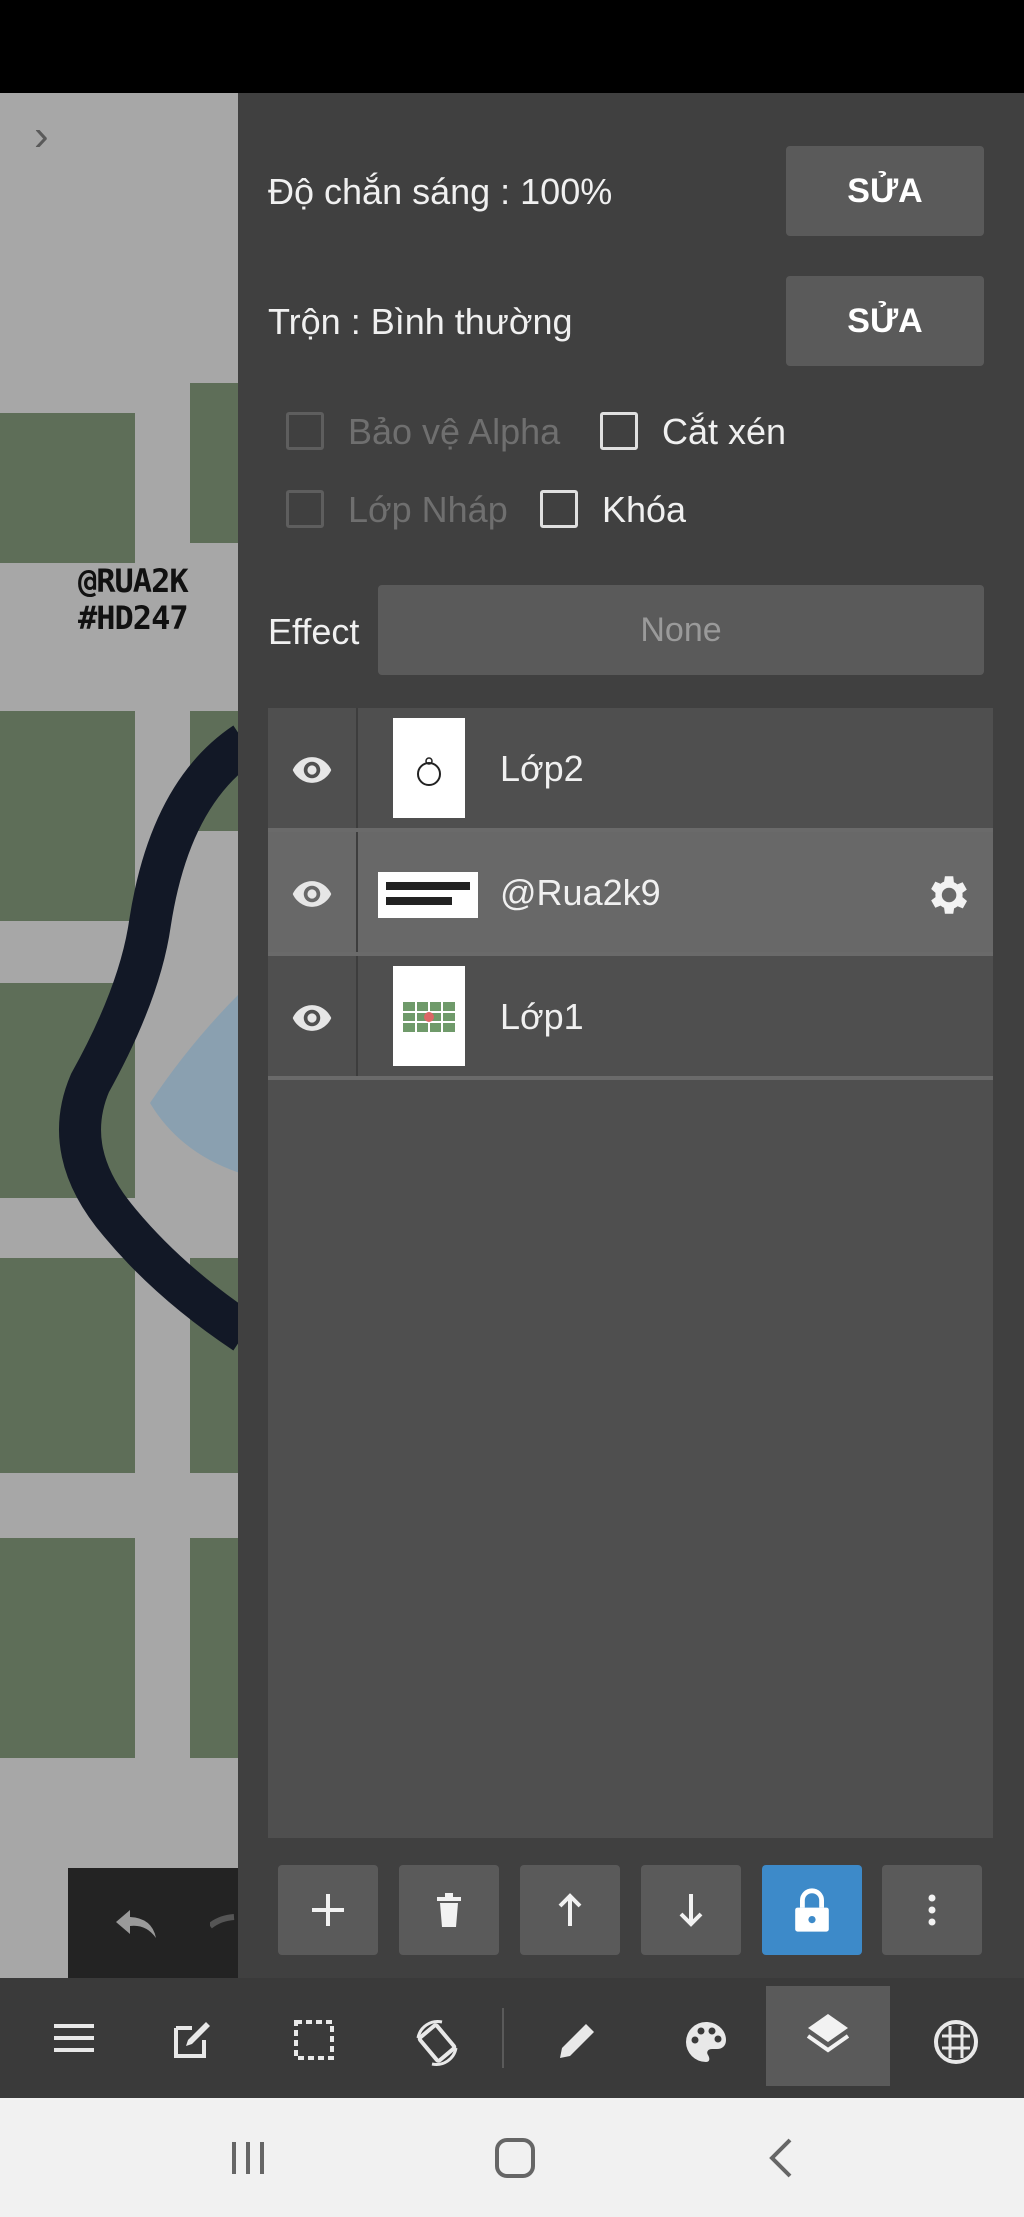  What do you see at coordinates (681, 630) in the screenshot?
I see `effect-selector: None` at bounding box center [681, 630].